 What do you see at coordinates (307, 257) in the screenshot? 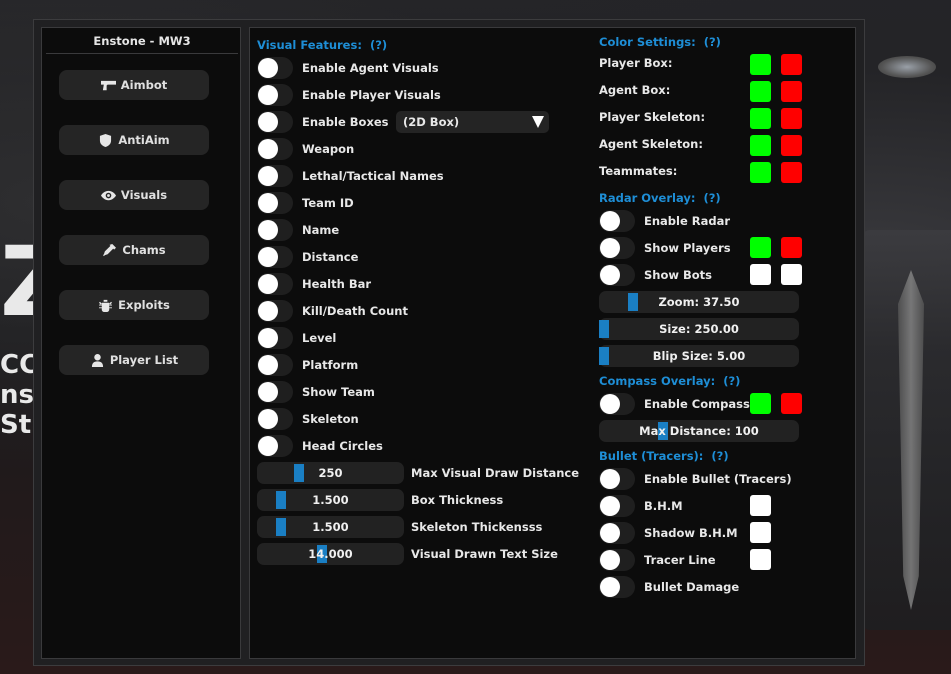
I see `toggle-row: Distance` at bounding box center [307, 257].